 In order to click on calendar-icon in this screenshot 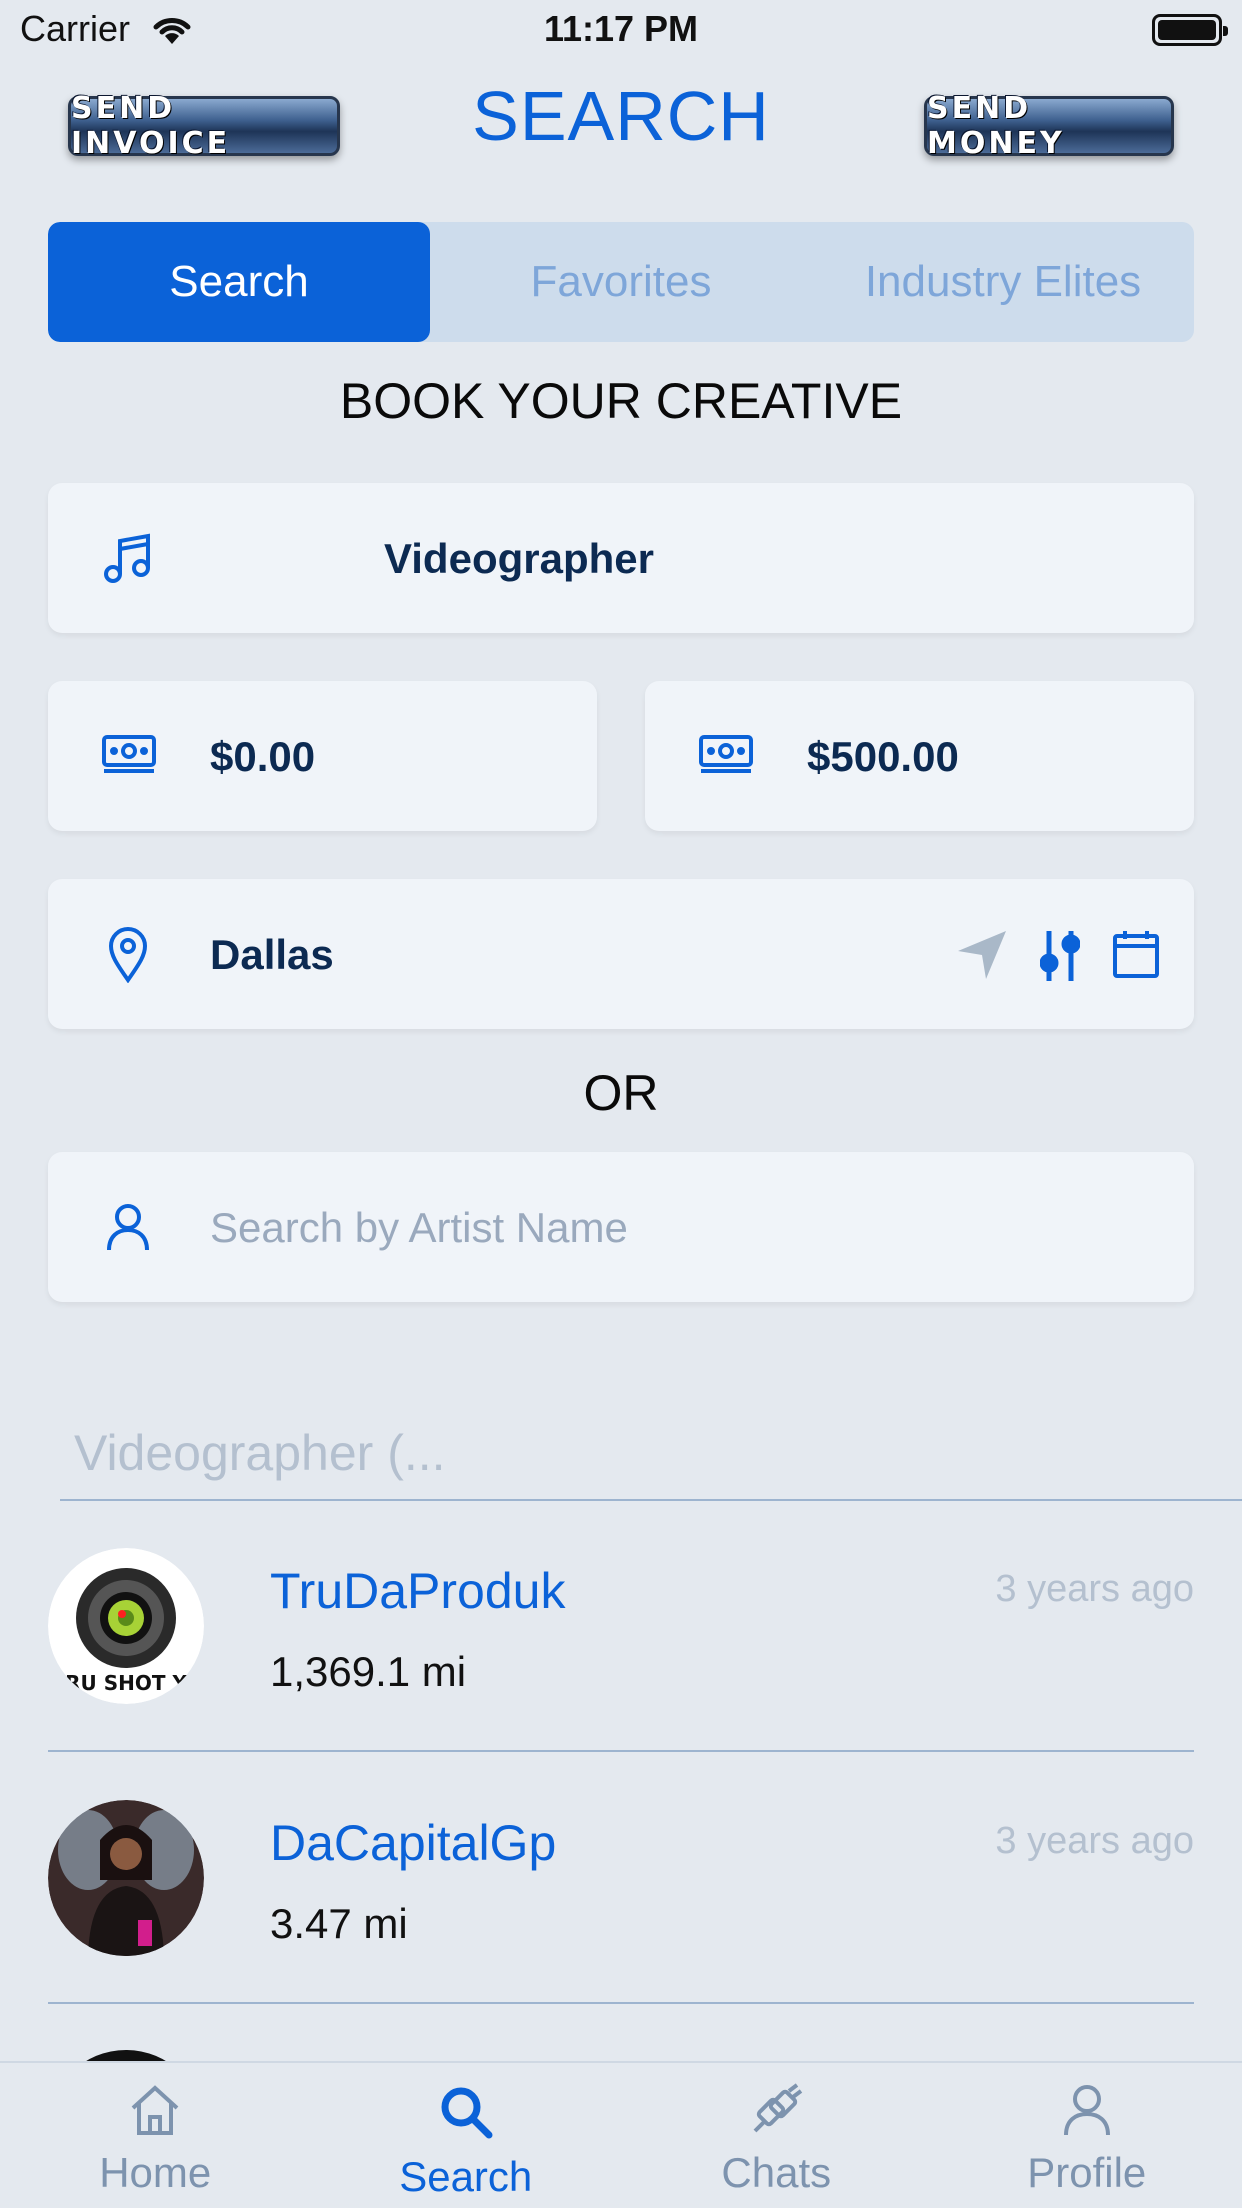, I will do `click(1136, 956)`.